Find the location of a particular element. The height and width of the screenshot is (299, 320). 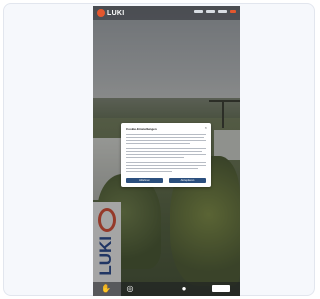

drop-icon: ● is located at coordinates (184, 289).